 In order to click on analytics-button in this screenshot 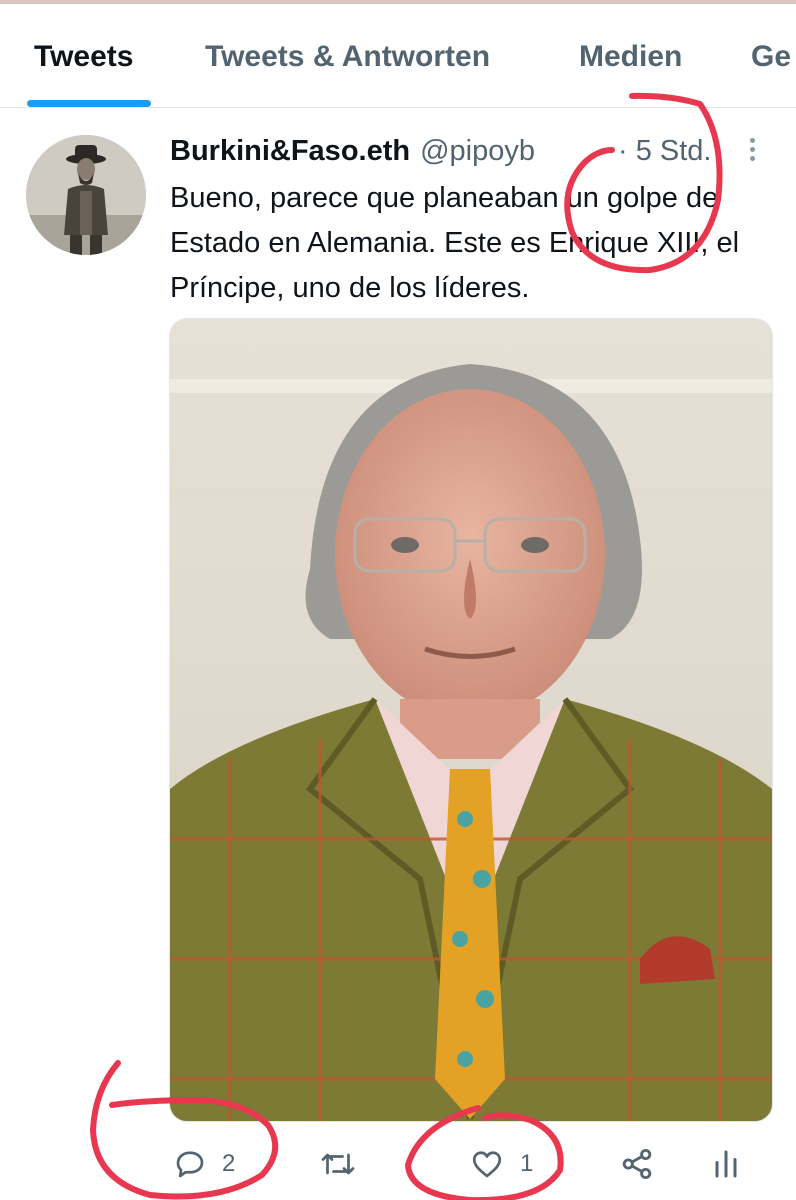, I will do `click(726, 1164)`.